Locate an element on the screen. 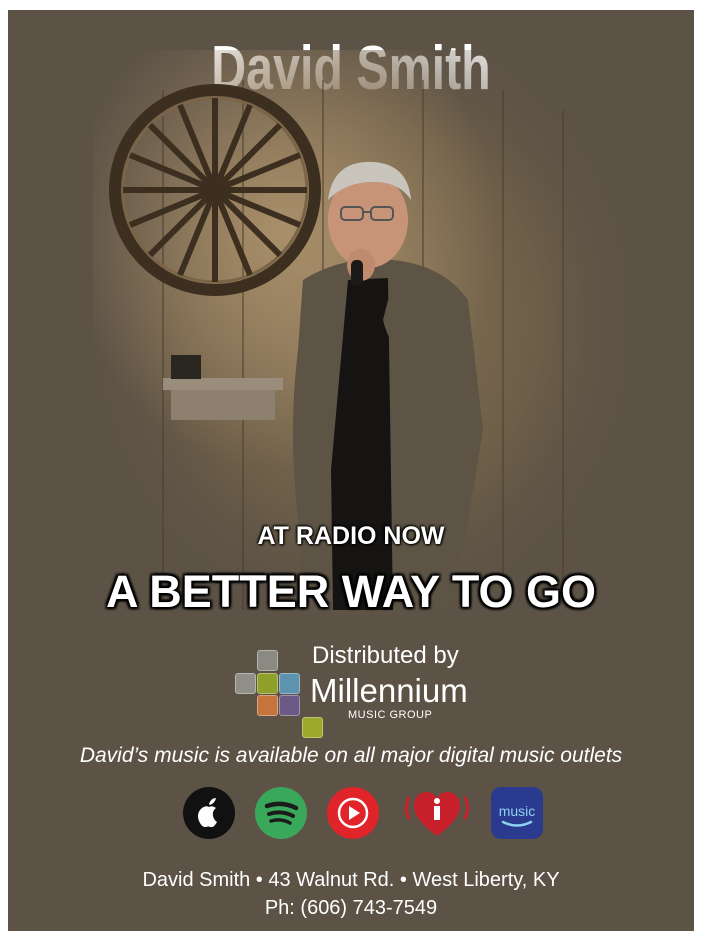 Image resolution: width=702 pixels, height=939 pixels. platform-icons: music is located at coordinates (361, 814).